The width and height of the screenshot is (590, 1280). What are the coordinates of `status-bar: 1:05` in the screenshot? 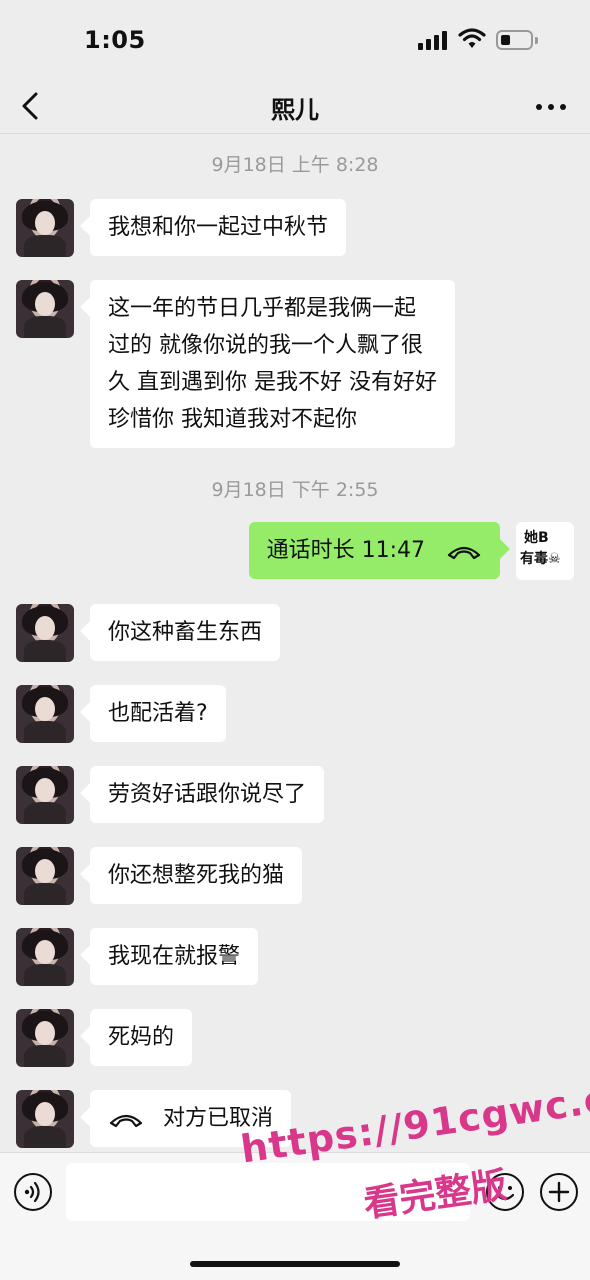 It's located at (295, 40).